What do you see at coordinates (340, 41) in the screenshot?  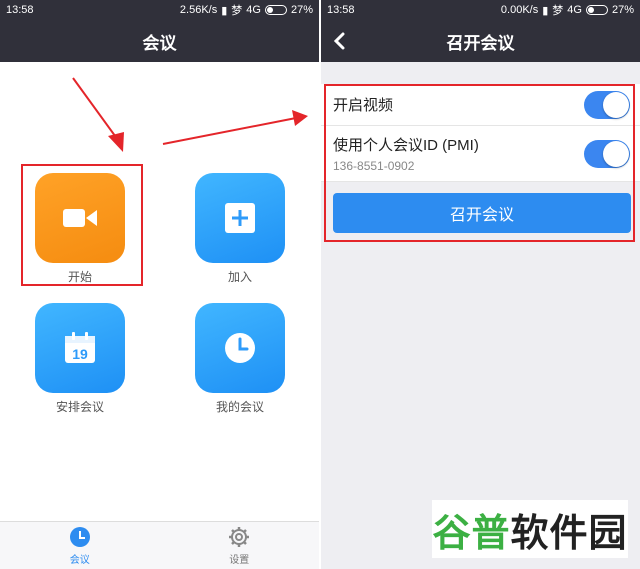 I see `back-icon` at bounding box center [340, 41].